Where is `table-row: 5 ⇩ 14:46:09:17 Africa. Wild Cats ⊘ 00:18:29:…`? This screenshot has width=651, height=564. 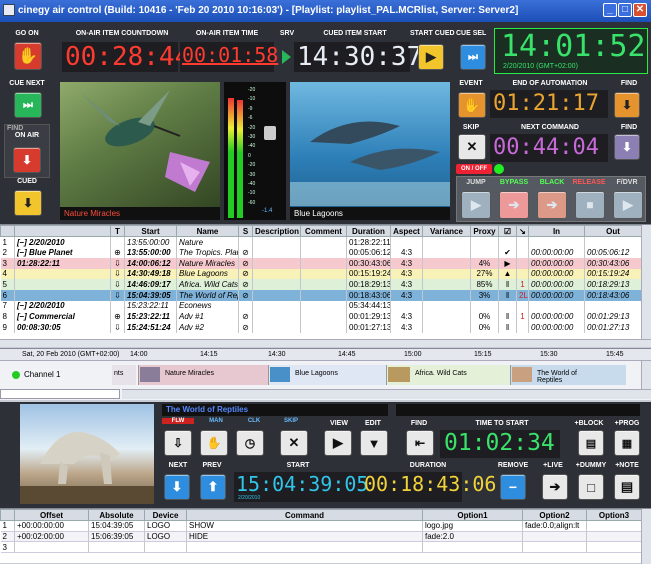
table-row: 5 ⇩ 14:46:09:17 Africa. Wild Cats ⊘ 00:18:29:… is located at coordinates (321, 284).